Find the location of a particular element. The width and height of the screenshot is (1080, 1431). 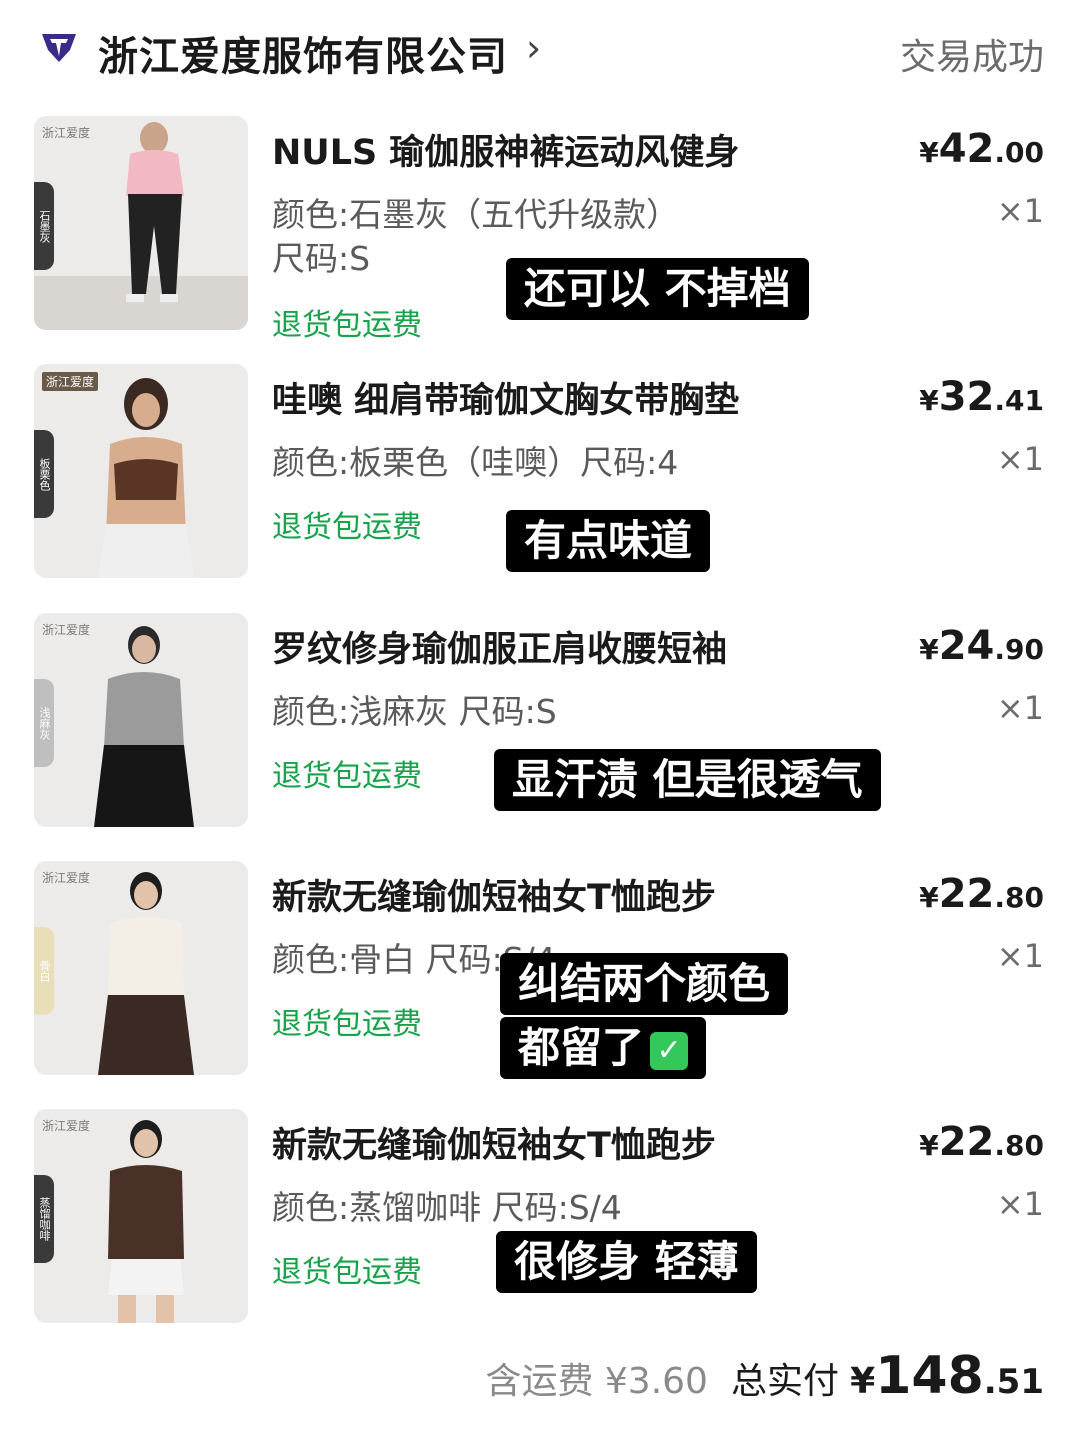

product-image: 浙江爱度 浅麻灰 is located at coordinates (141, 720).